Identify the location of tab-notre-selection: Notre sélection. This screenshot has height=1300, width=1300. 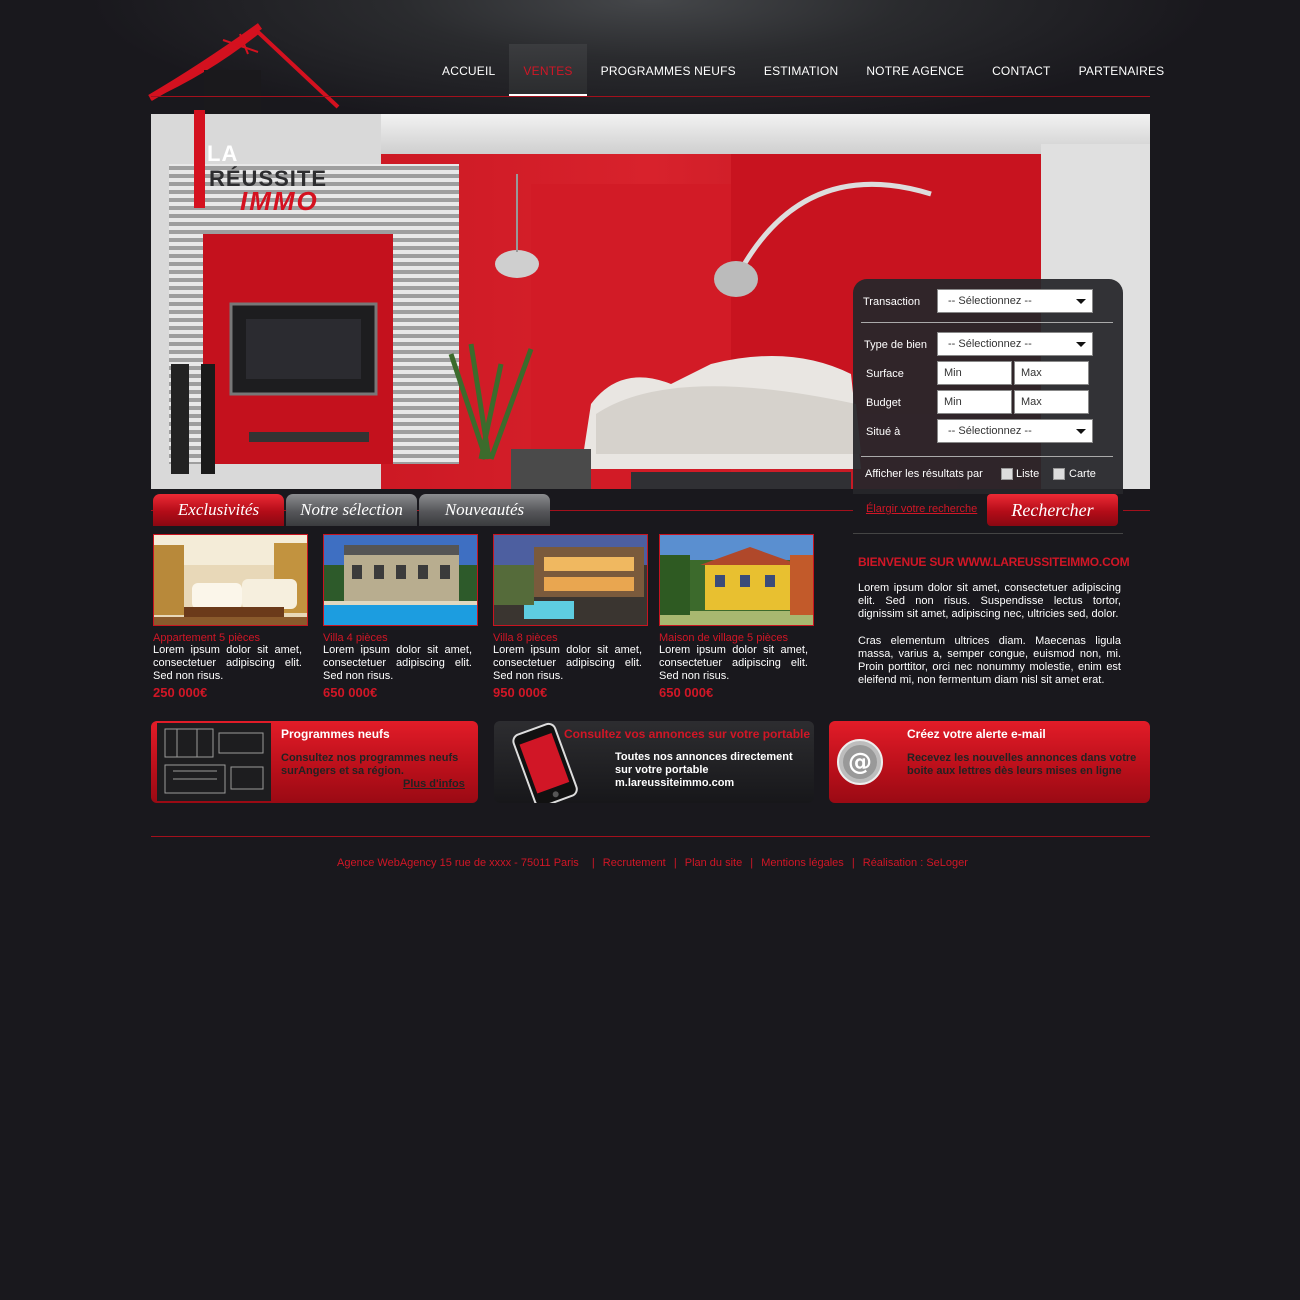
(351, 510).